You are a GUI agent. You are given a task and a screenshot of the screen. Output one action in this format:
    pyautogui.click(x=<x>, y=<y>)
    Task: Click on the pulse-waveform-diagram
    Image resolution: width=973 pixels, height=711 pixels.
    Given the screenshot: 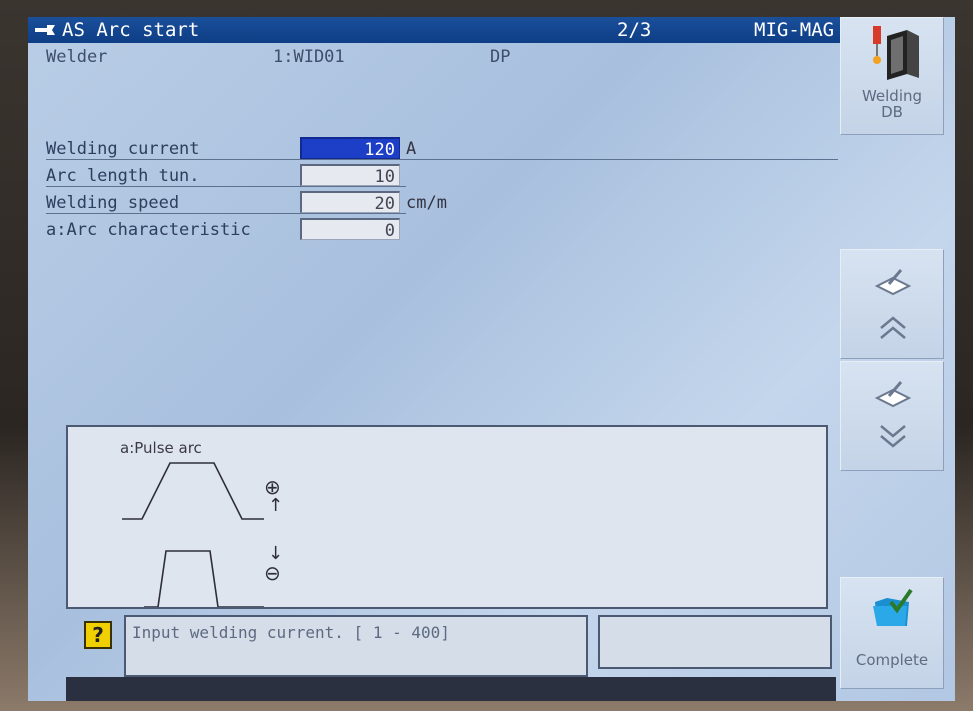 What is the action you would take?
    pyautogui.click(x=193, y=534)
    